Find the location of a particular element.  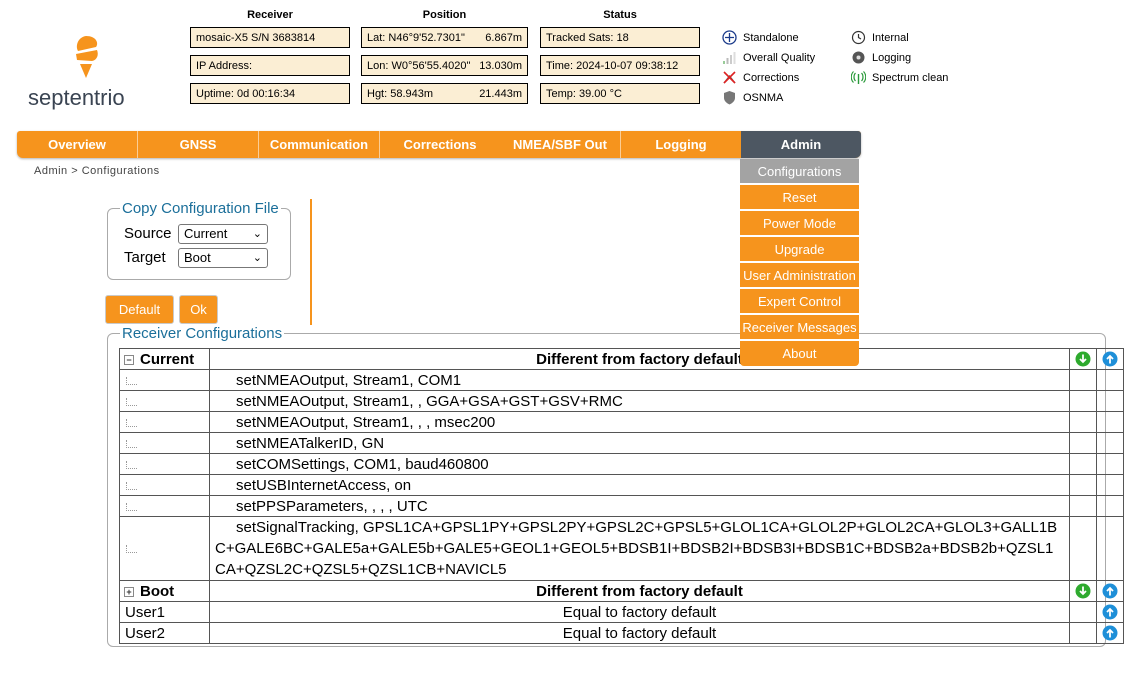

chevron-down-icon: ⌄ is located at coordinates (257, 234).